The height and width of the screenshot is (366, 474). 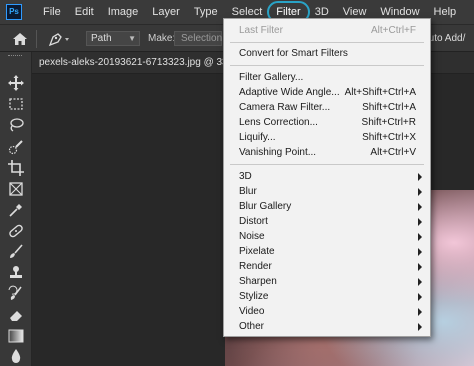 I want to click on pen-tool-preset-icon, so click(x=59, y=39).